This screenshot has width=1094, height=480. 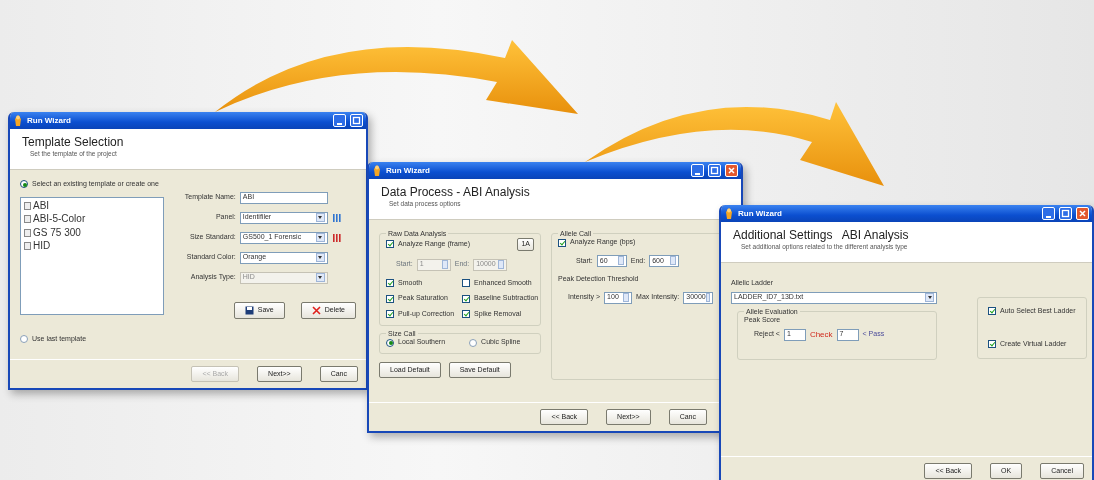 I want to click on x-icon, so click(x=316, y=310).